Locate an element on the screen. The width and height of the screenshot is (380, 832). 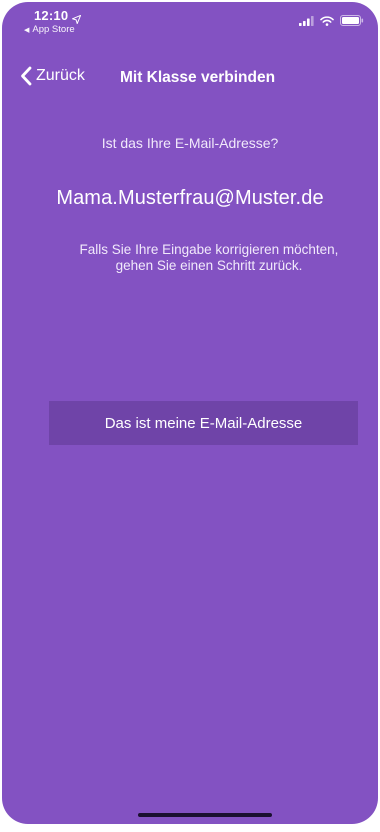
home-indicator is located at coordinates (205, 815).